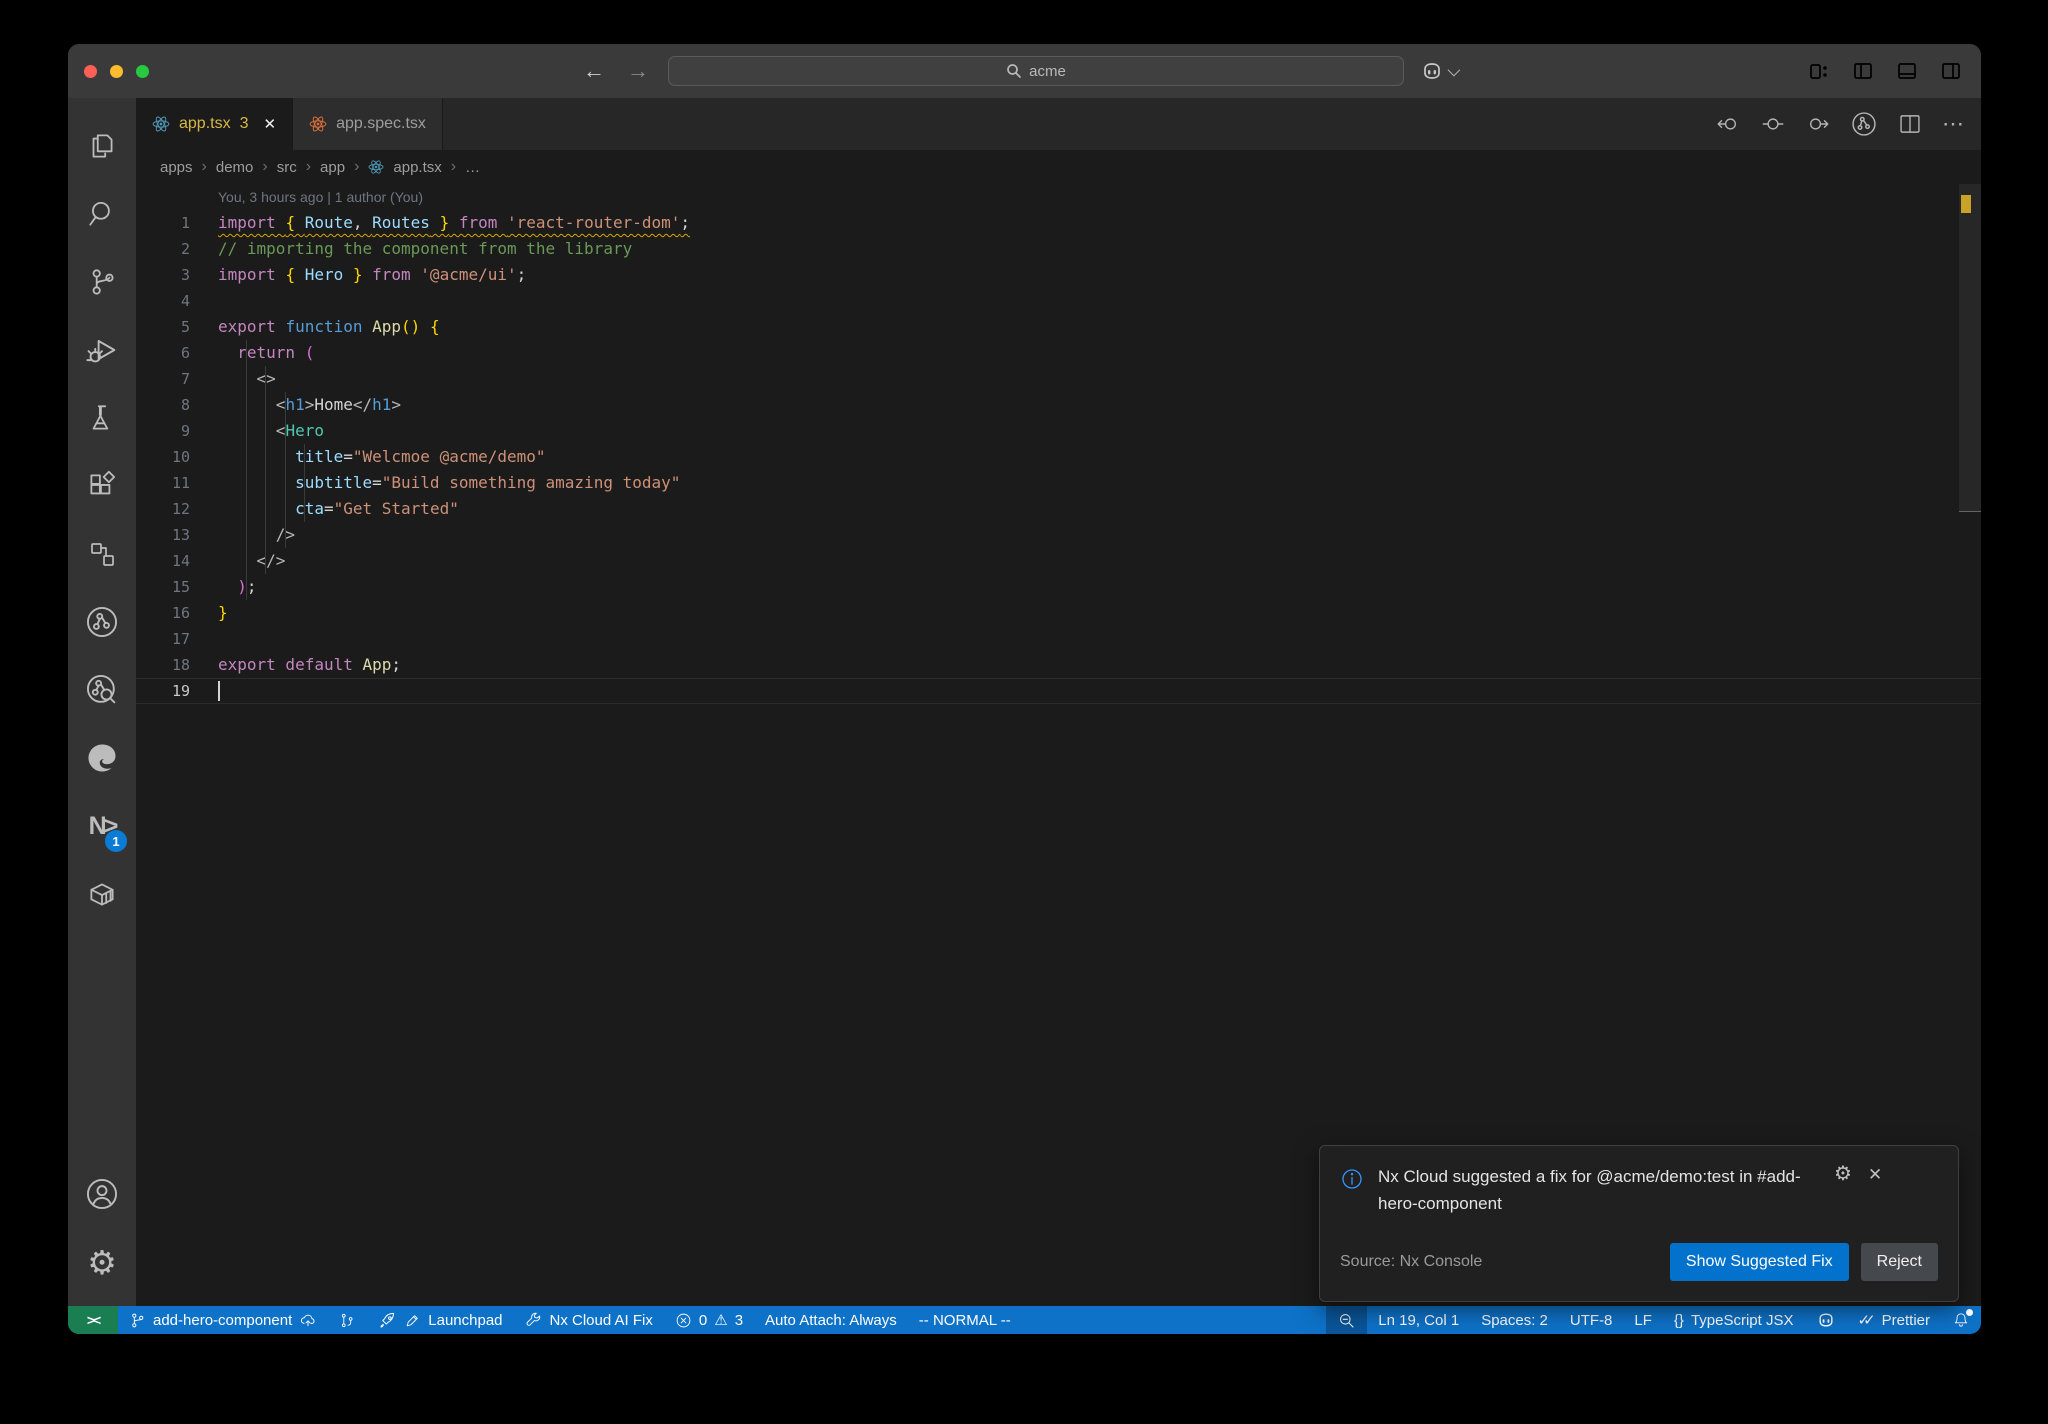  I want to click on notification-dot, so click(1969, 1312).